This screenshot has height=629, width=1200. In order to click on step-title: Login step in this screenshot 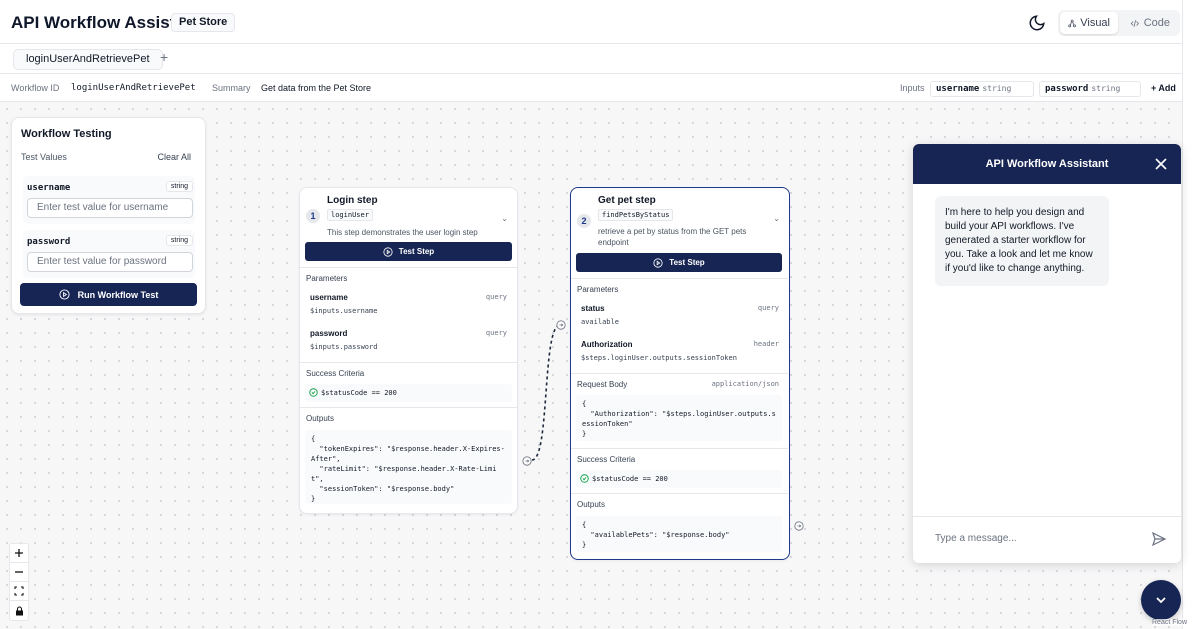, I will do `click(352, 200)`.